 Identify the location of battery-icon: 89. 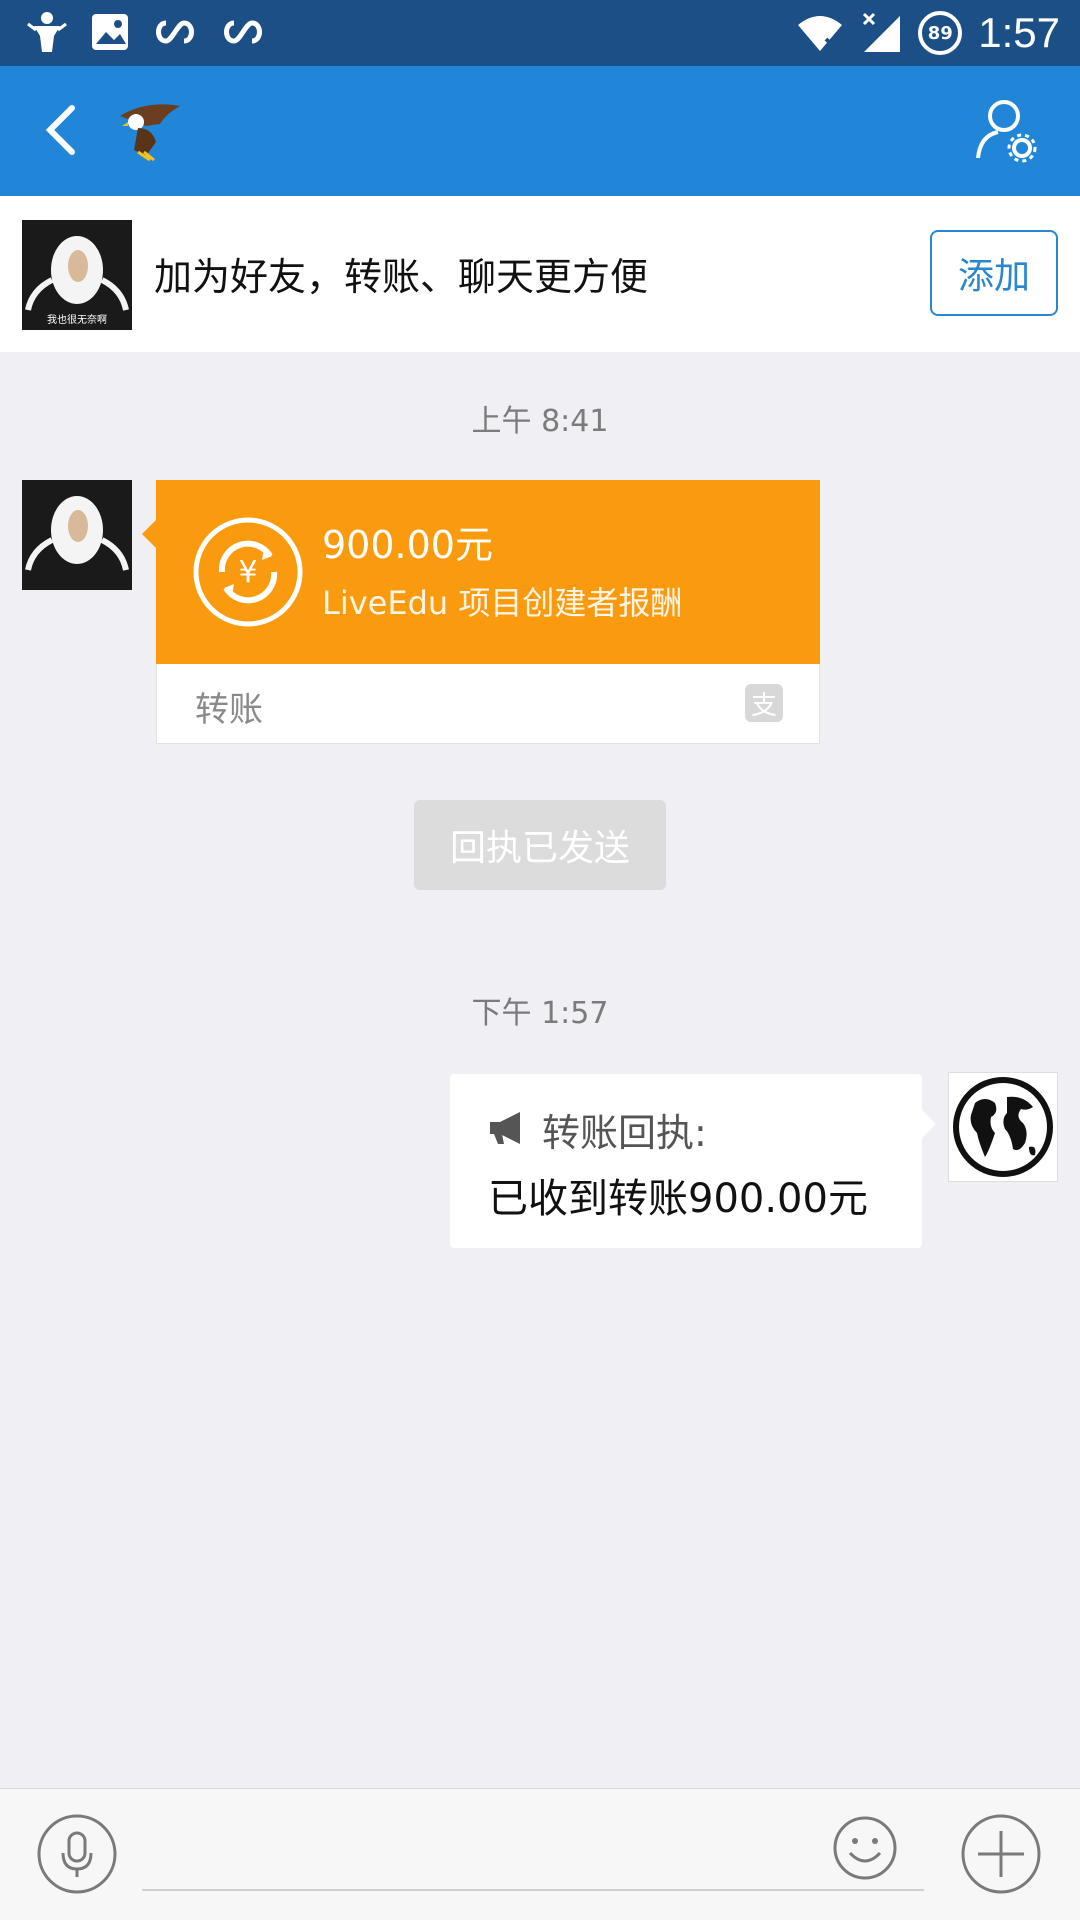
(940, 33).